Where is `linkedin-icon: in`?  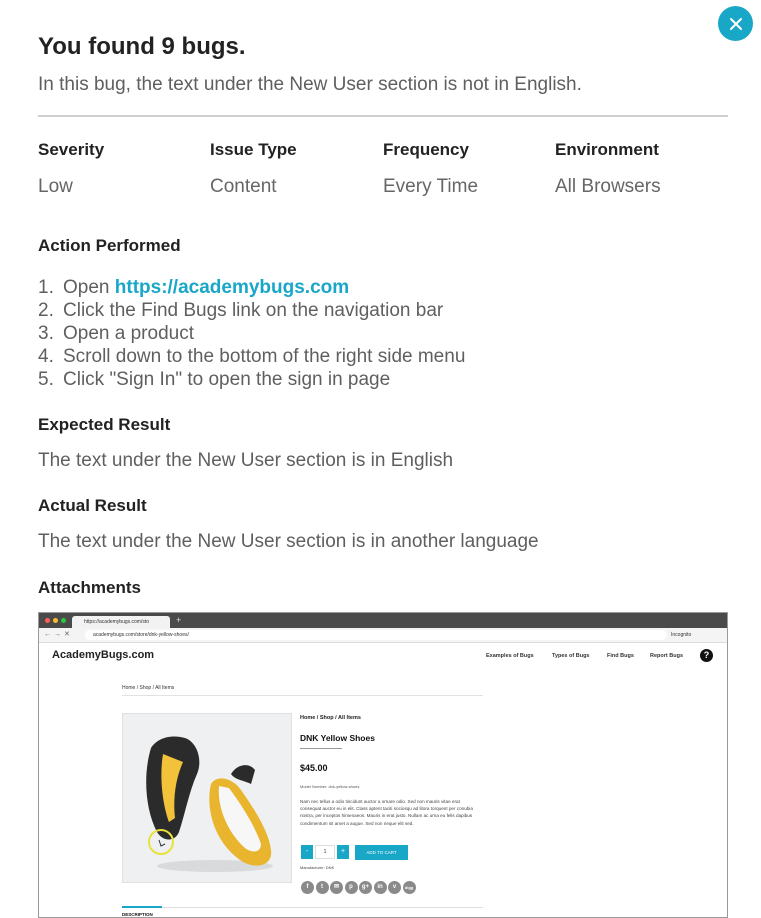
linkedin-icon: in is located at coordinates (380, 887).